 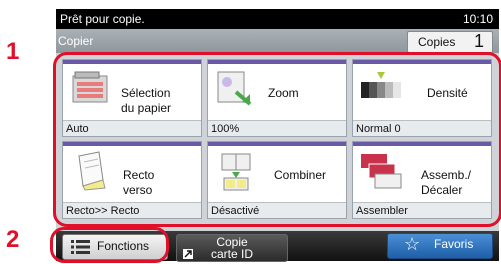 What do you see at coordinates (437, 42) in the screenshot?
I see `copies-label: Copies` at bounding box center [437, 42].